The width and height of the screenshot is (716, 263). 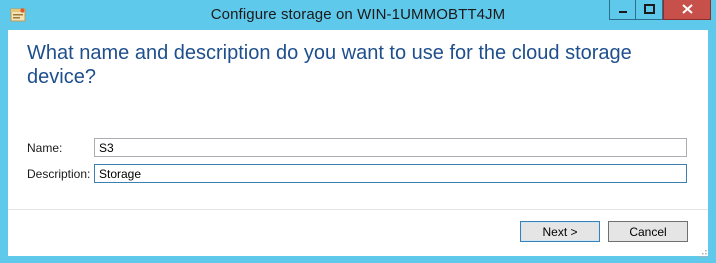 I want to click on description-field, so click(x=390, y=173).